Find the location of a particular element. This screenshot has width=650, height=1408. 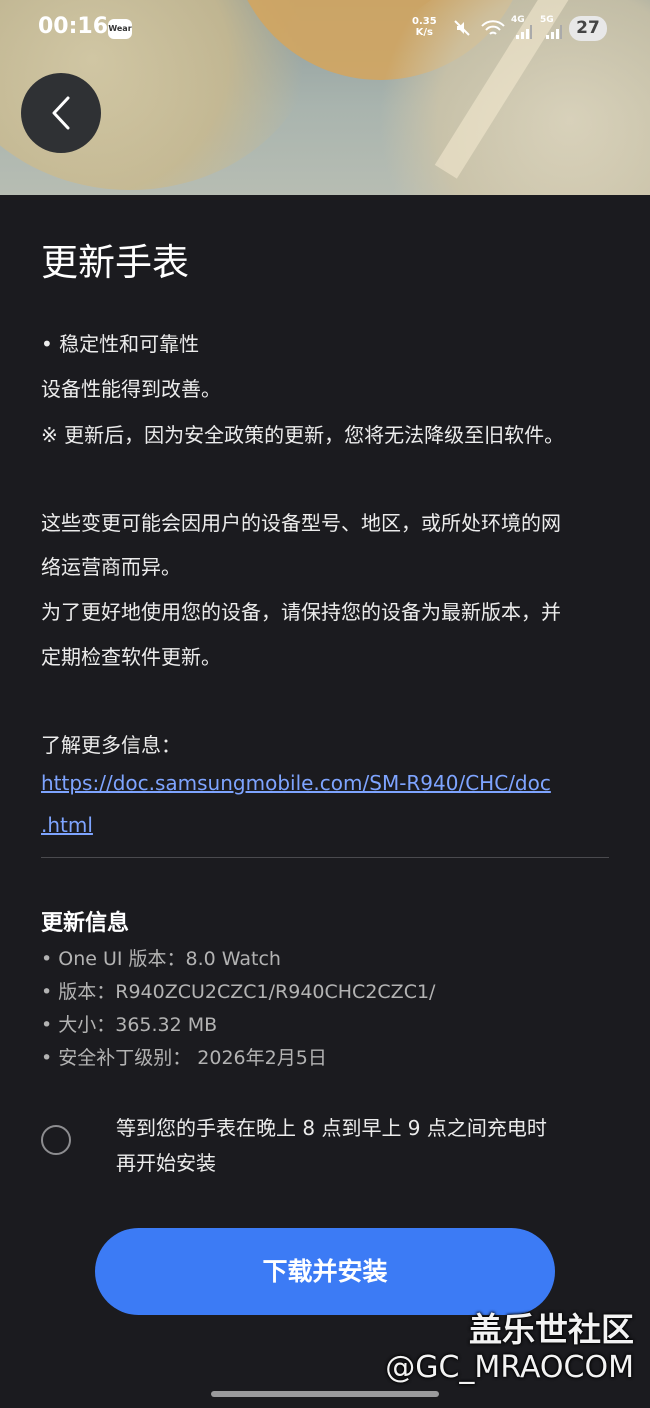

downgrade-warning: ※ 更新后，因为安全政策的更新，您将无法降级至旧软件。 is located at coordinates (303, 435).